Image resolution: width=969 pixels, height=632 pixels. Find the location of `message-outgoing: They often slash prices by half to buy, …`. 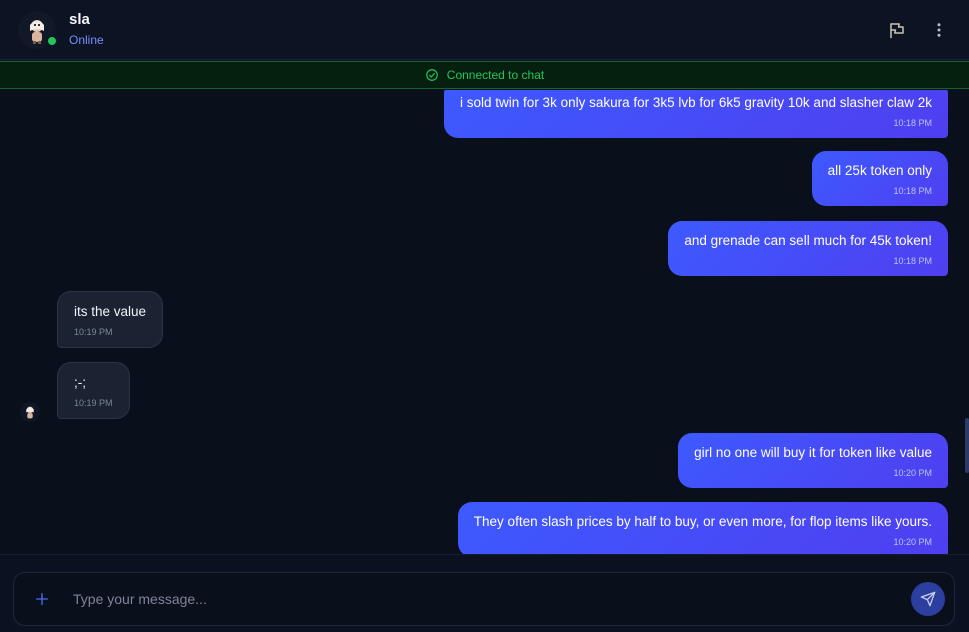

message-outgoing: They often slash prices by half to buy, … is located at coordinates (702, 528).